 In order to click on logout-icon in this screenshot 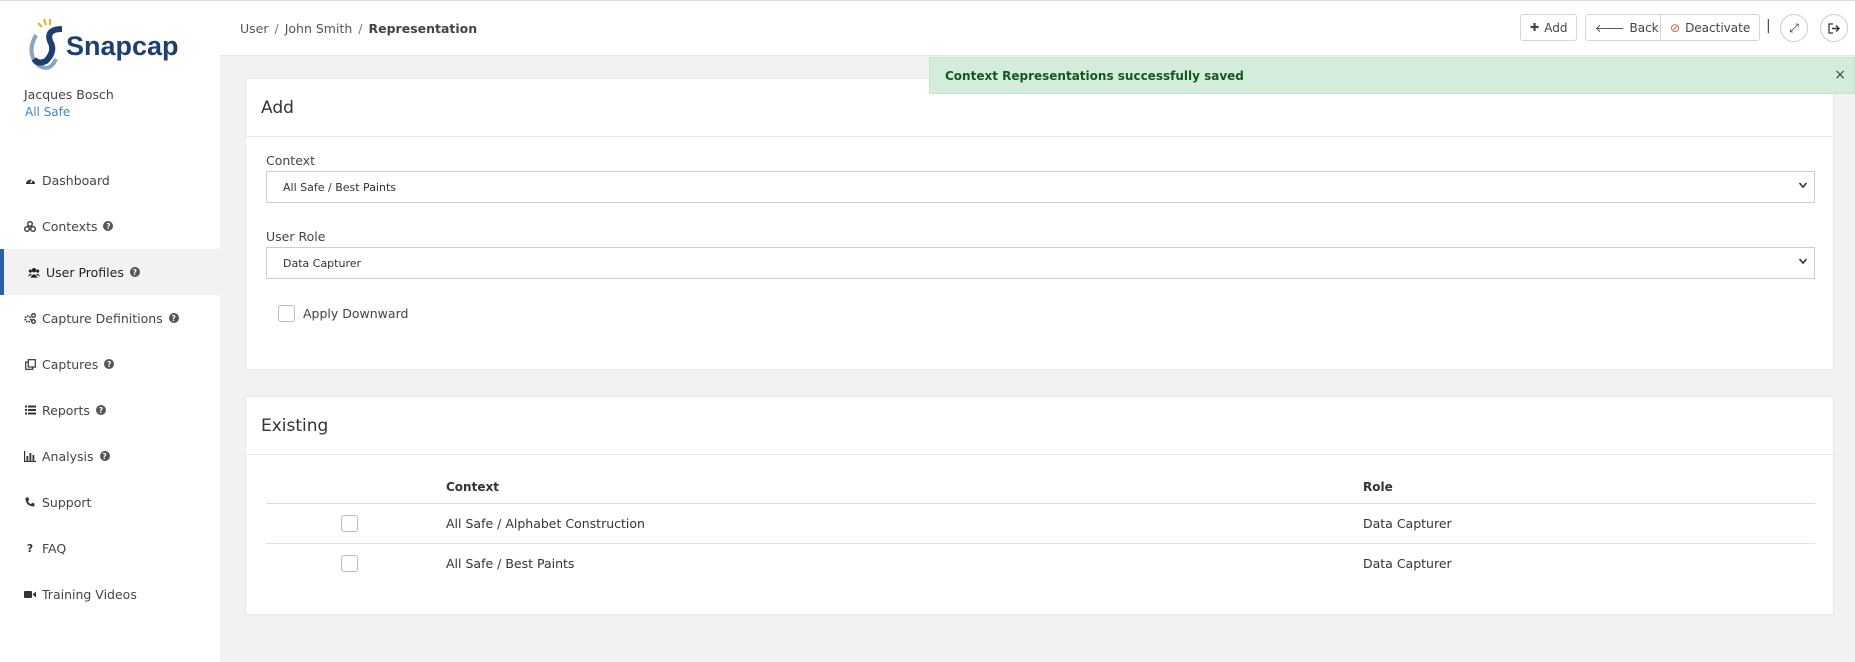, I will do `click(1834, 28)`.